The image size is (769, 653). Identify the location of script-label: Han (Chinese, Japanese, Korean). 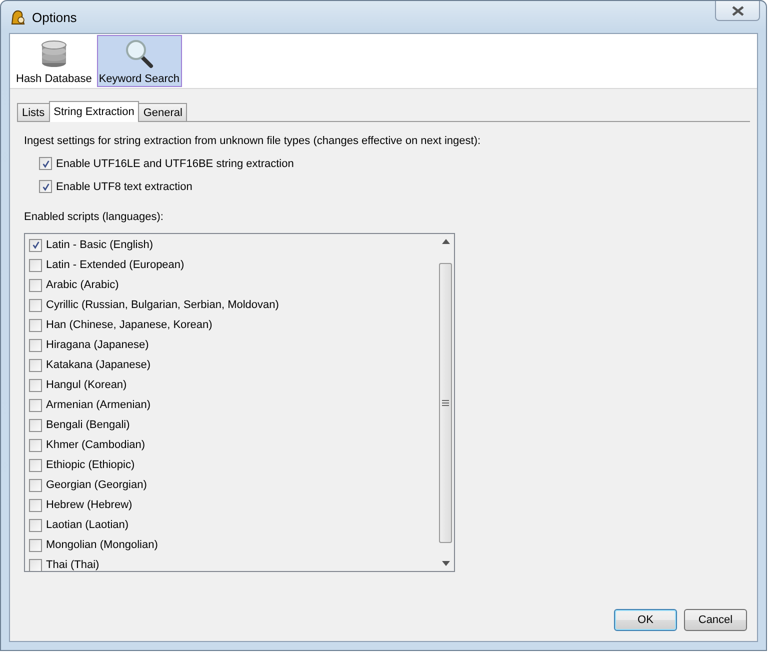
(129, 325).